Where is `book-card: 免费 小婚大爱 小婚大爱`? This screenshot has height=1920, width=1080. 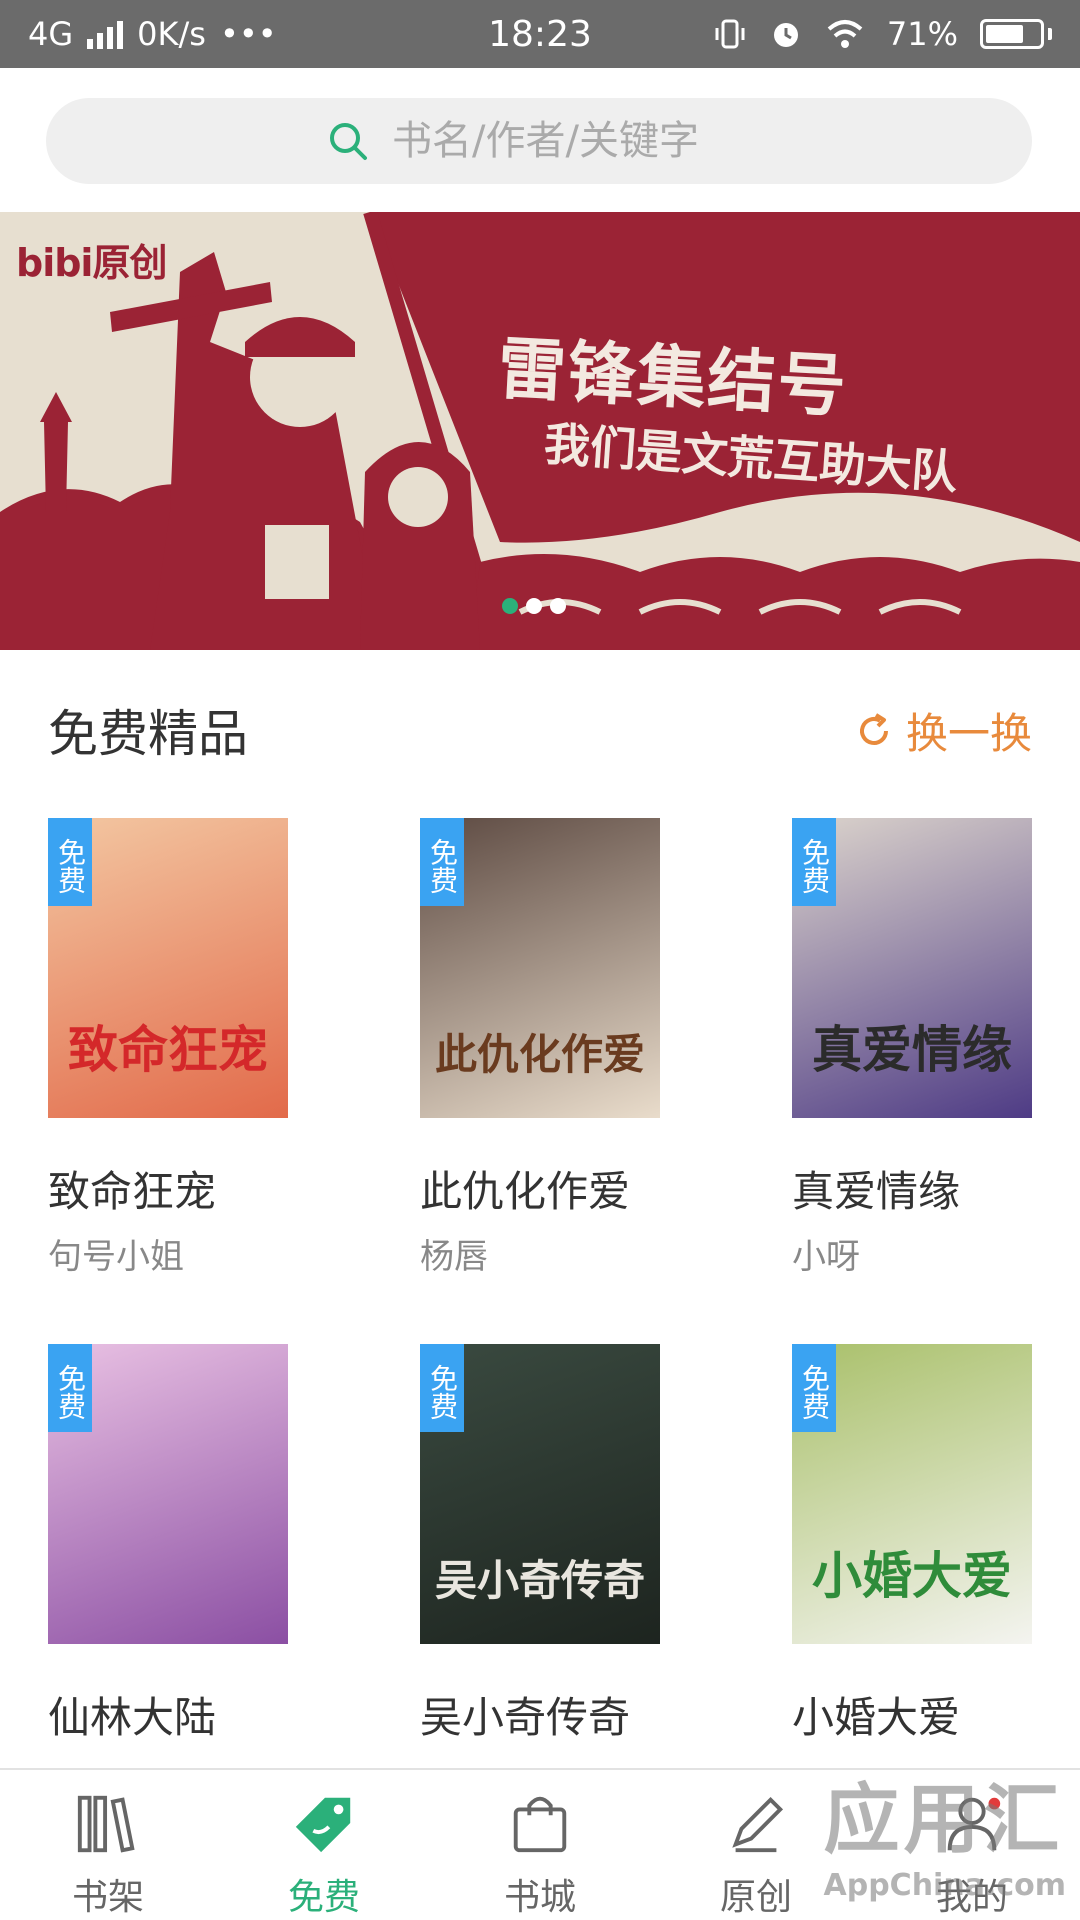
book-card: 免费 小婚大爱 小婚大爱 is located at coordinates (936, 1544).